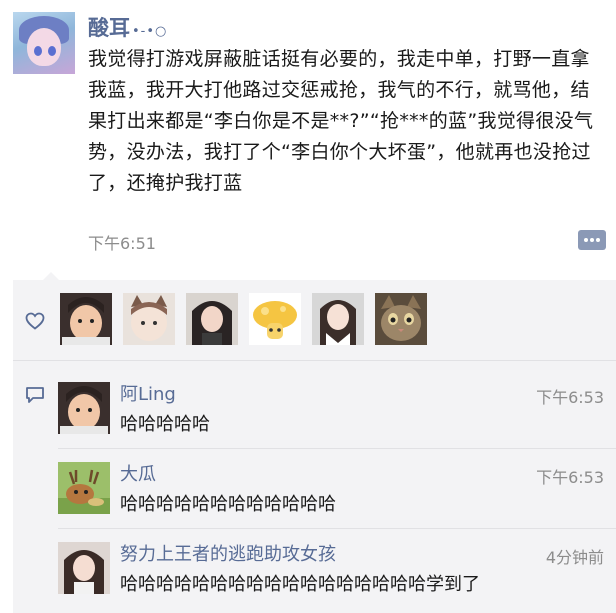  I want to click on comment-item: 努力上王者的逃跑助攻女孩 4分钟前 哈哈哈哈哈哈哈哈哈哈哈哈哈哈哈哈哈学到了, so click(314, 572).